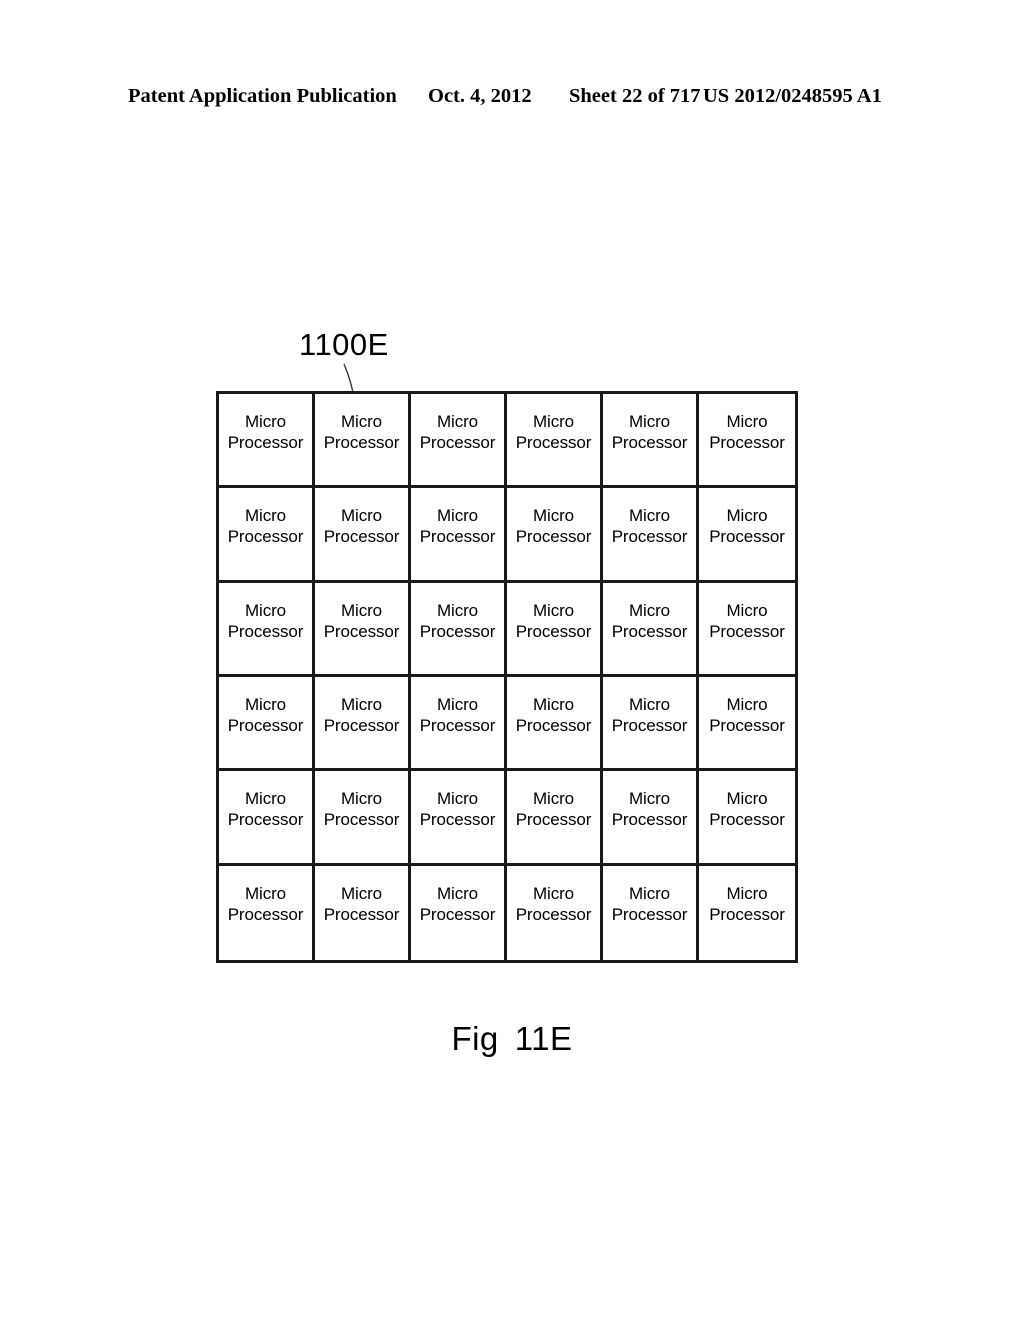 The height and width of the screenshot is (1320, 1024). What do you see at coordinates (344, 344) in the screenshot?
I see `figure-reference-label: 1100E` at bounding box center [344, 344].